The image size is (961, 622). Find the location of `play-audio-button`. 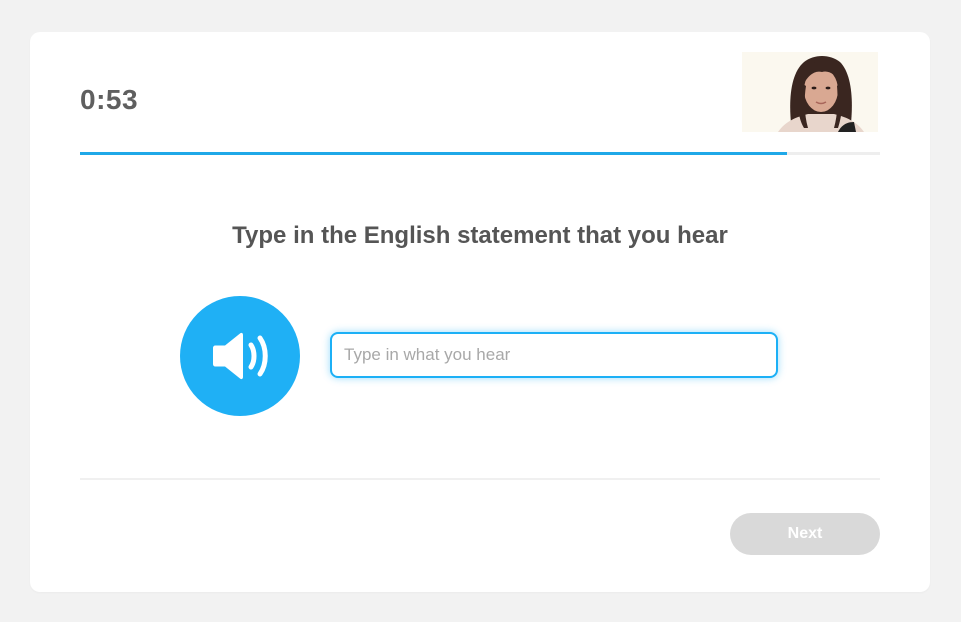

play-audio-button is located at coordinates (240, 356).